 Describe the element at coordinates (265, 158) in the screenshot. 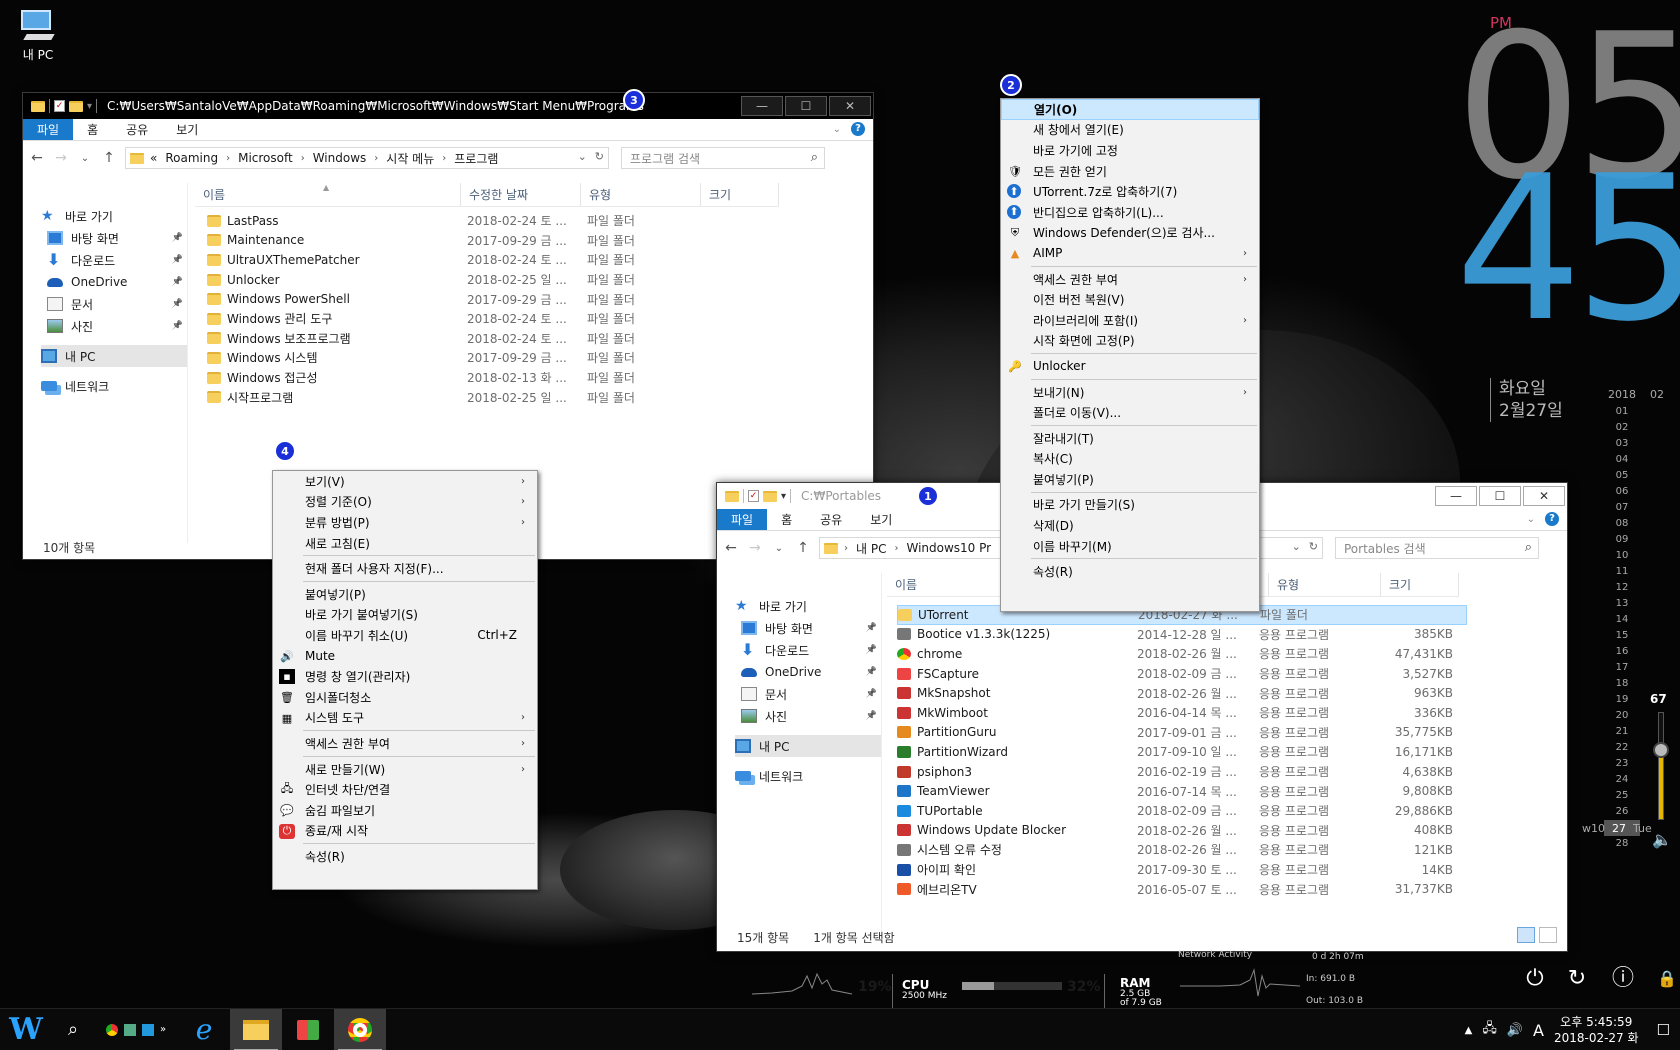

I see `breadcrumb-item: Microsoft` at that location.